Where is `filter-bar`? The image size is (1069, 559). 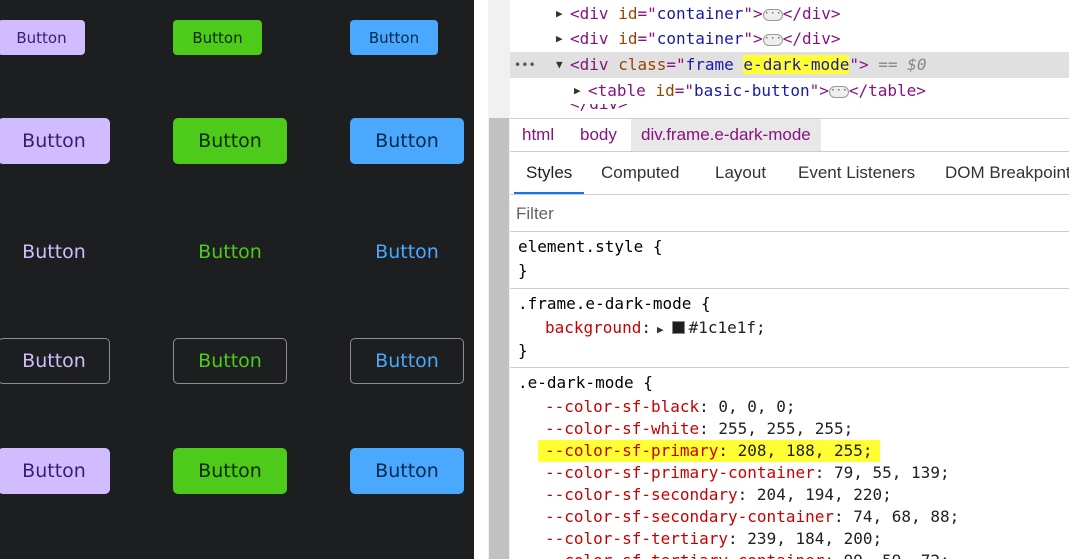 filter-bar is located at coordinates (789, 214).